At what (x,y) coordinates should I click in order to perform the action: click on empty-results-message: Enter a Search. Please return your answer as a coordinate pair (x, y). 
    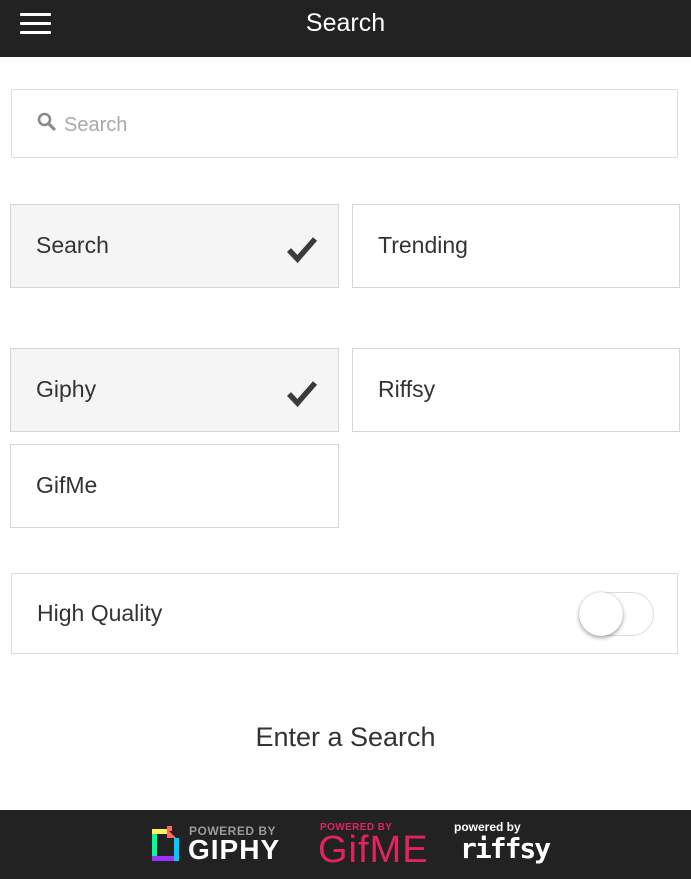
    Looking at the image, I should click on (345, 737).